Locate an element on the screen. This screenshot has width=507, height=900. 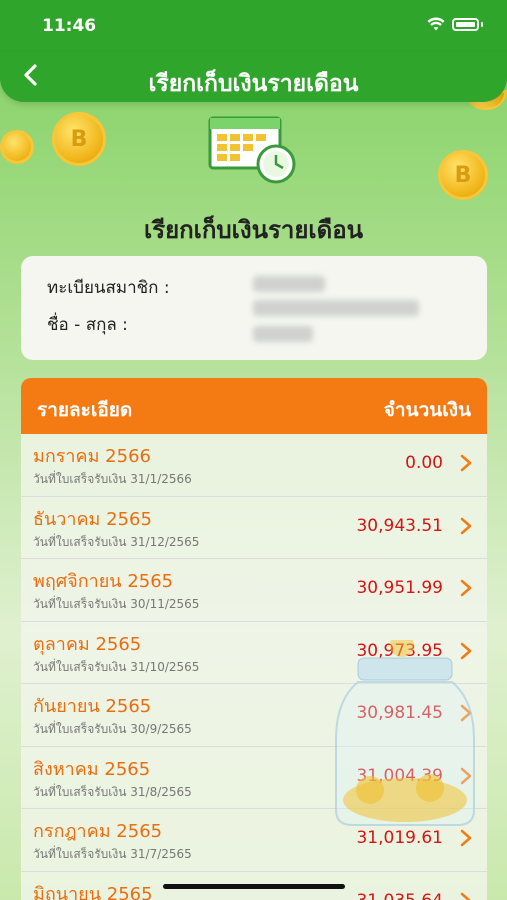
status-icons is located at coordinates (455, 24).